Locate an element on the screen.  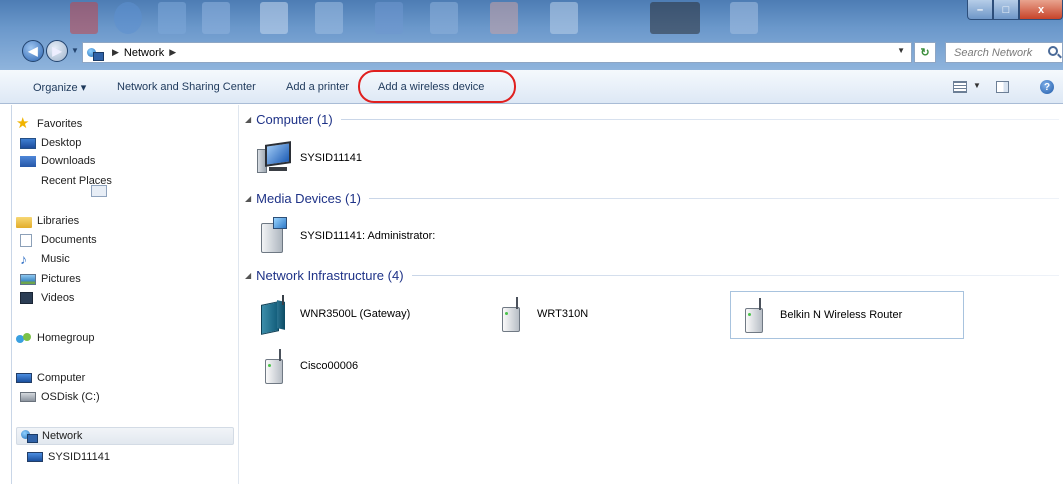
sidebar-item-sysid: SYSID11141 is located at coordinates (68, 457).